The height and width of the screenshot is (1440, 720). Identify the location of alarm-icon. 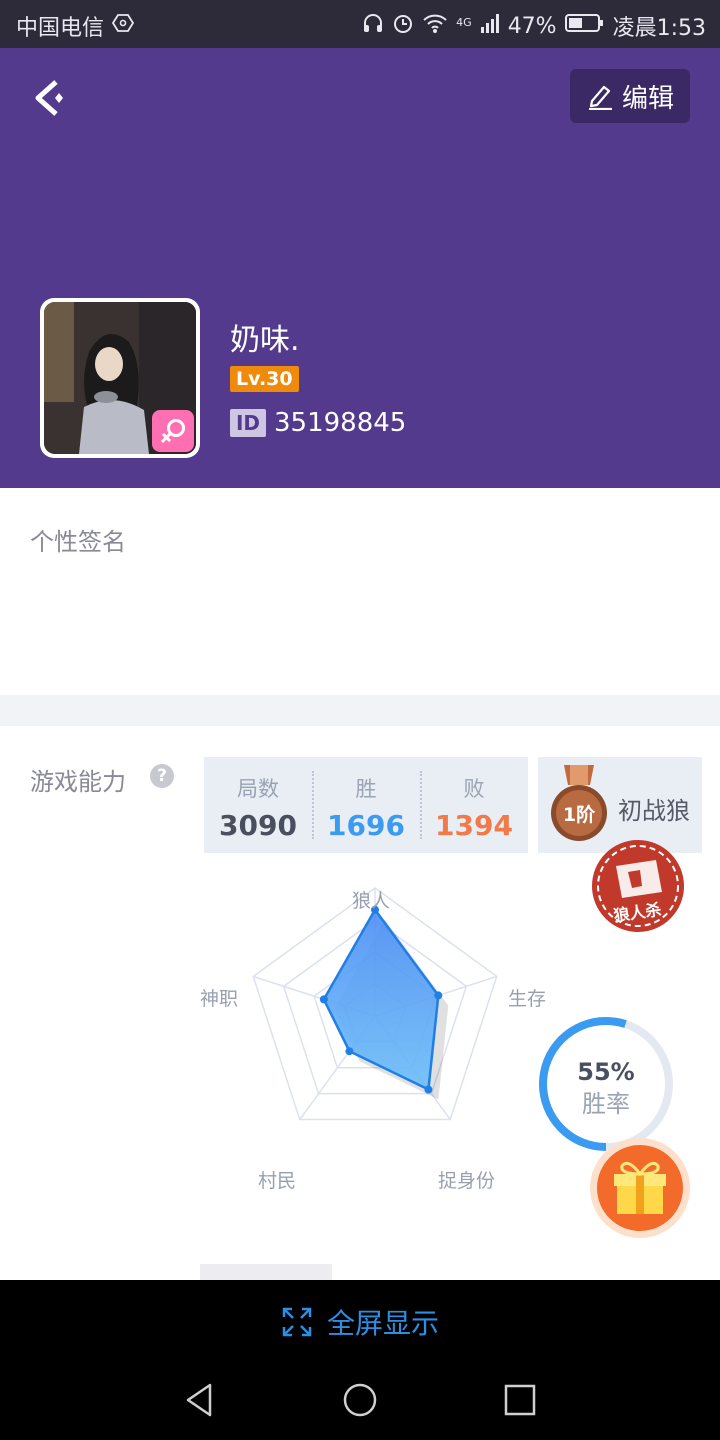
(403, 26).